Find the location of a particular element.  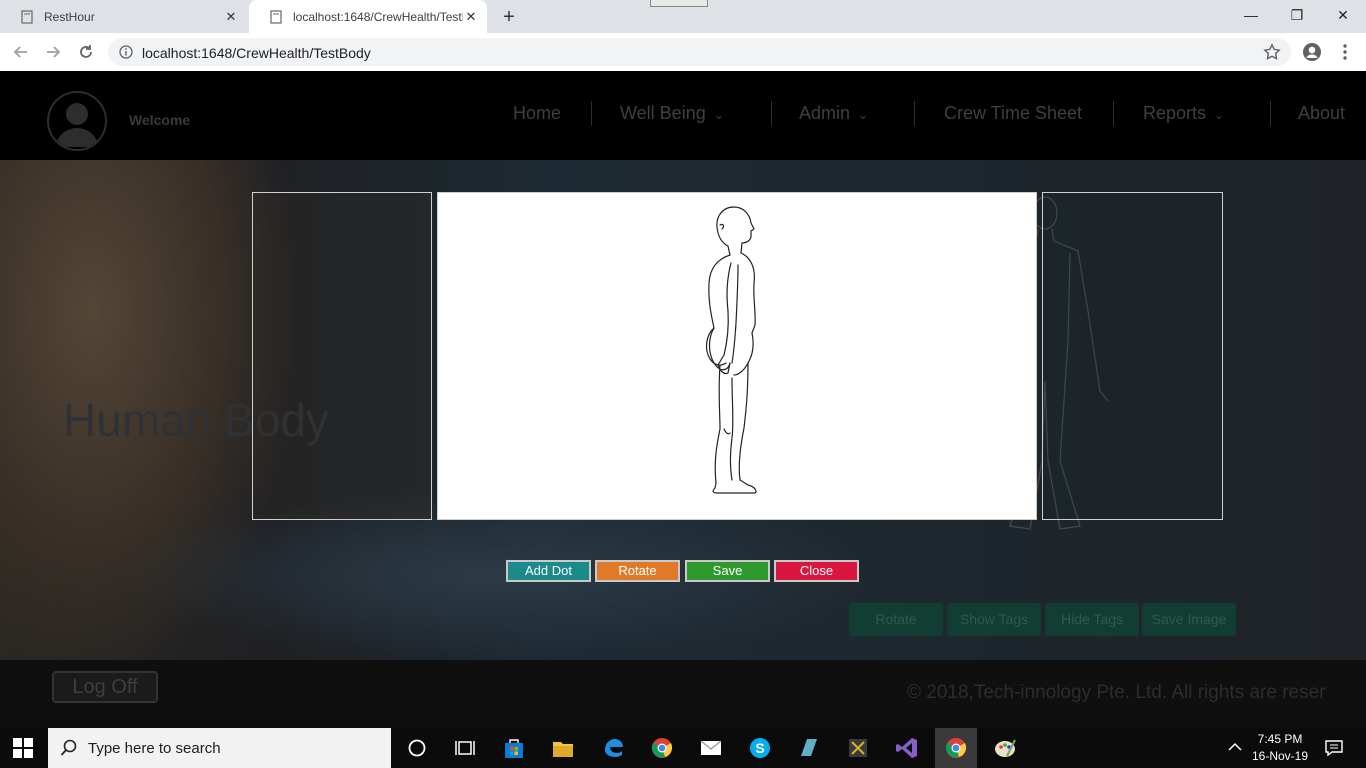

windows-start-icon is located at coordinates (23, 748).